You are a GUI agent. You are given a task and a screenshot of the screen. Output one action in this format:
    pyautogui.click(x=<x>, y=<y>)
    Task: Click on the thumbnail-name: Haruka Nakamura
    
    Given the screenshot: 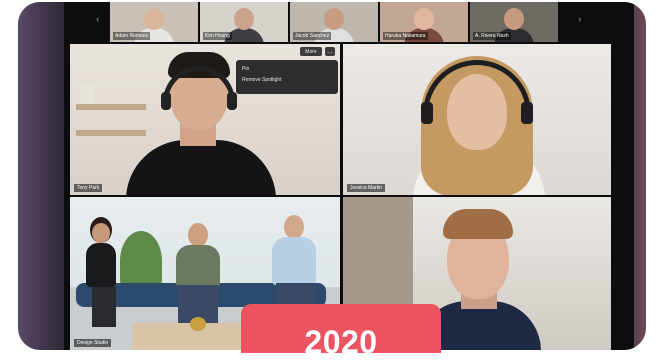 What is the action you would take?
    pyautogui.click(x=405, y=36)
    